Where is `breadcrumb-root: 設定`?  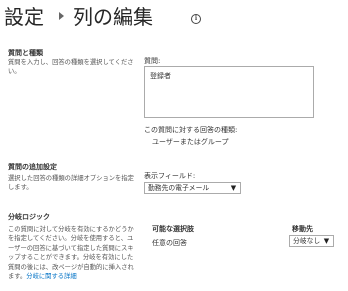 breadcrumb-root: 設定 is located at coordinates (24, 17).